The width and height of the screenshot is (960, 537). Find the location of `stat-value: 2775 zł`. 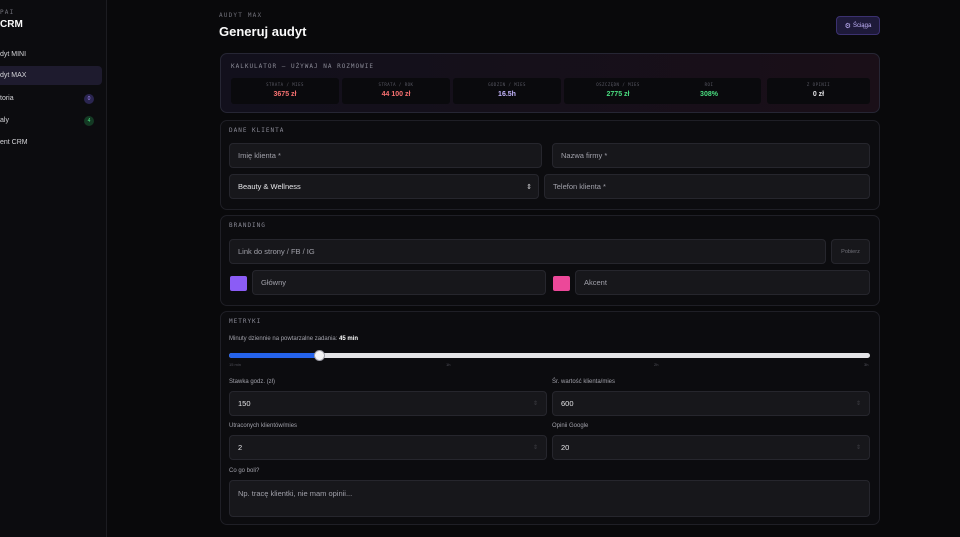

stat-value: 2775 zł is located at coordinates (618, 94).